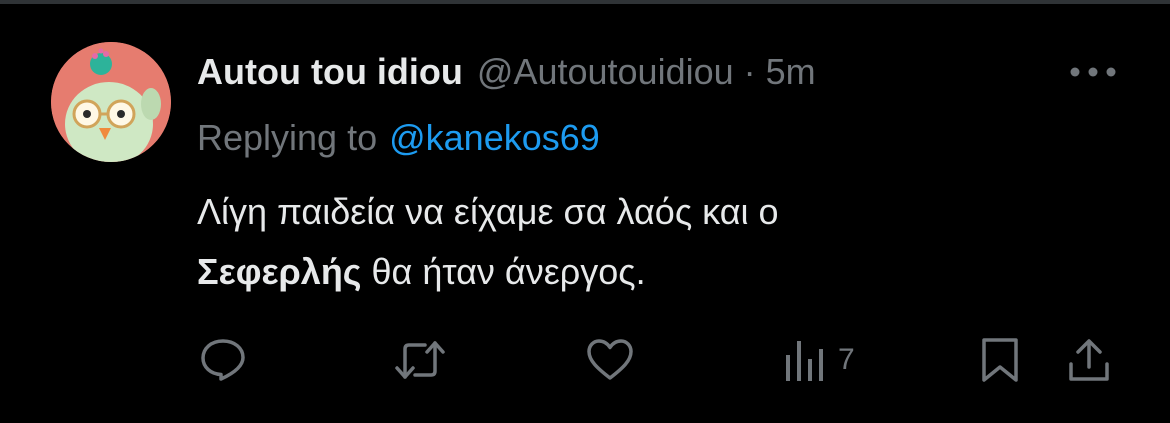  I want to click on views-button: 7, so click(819, 360).